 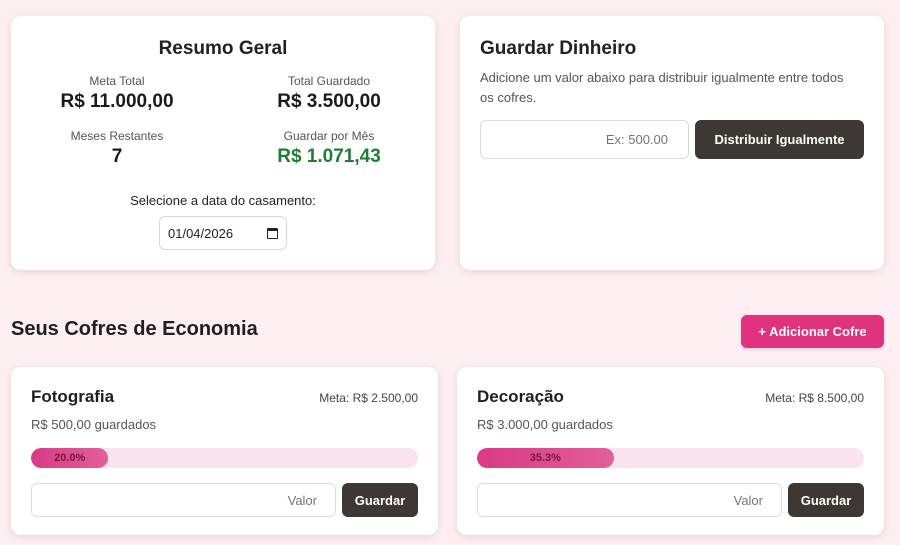 I want to click on cofre-name: Decoração, so click(x=520, y=396).